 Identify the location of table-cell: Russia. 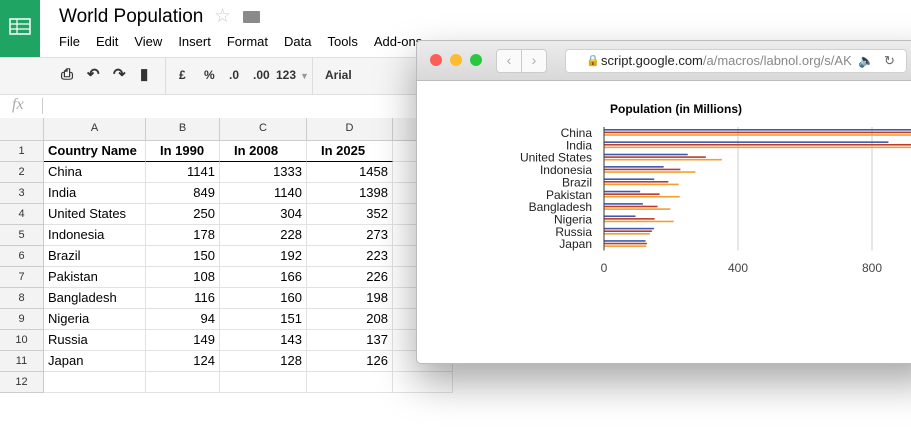
(95, 340).